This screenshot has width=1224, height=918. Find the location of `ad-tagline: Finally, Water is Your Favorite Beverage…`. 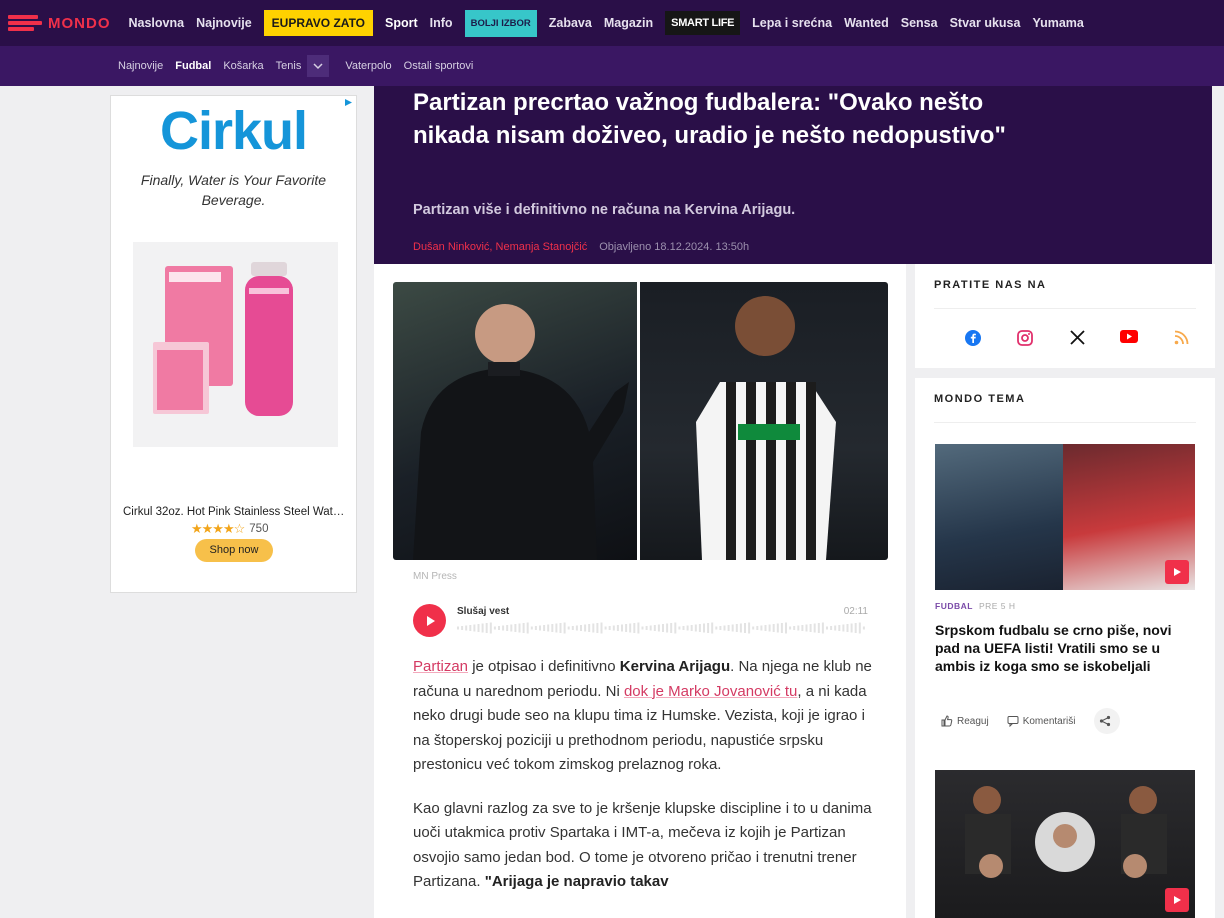

ad-tagline: Finally, Water is Your Favorite Beverage… is located at coordinates (233, 190).